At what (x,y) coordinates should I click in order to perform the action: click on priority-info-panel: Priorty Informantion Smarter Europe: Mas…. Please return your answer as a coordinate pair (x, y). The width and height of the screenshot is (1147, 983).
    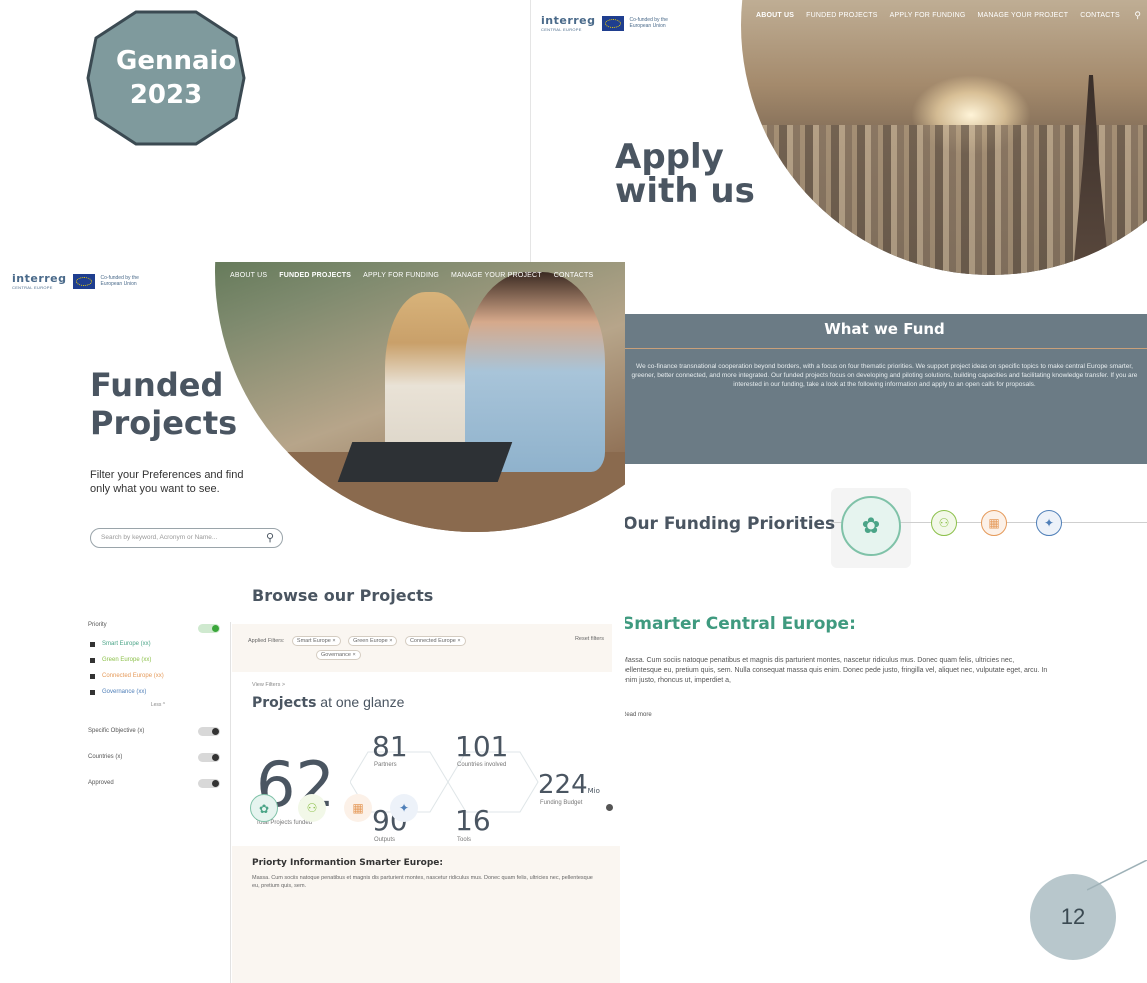
    Looking at the image, I should click on (426, 914).